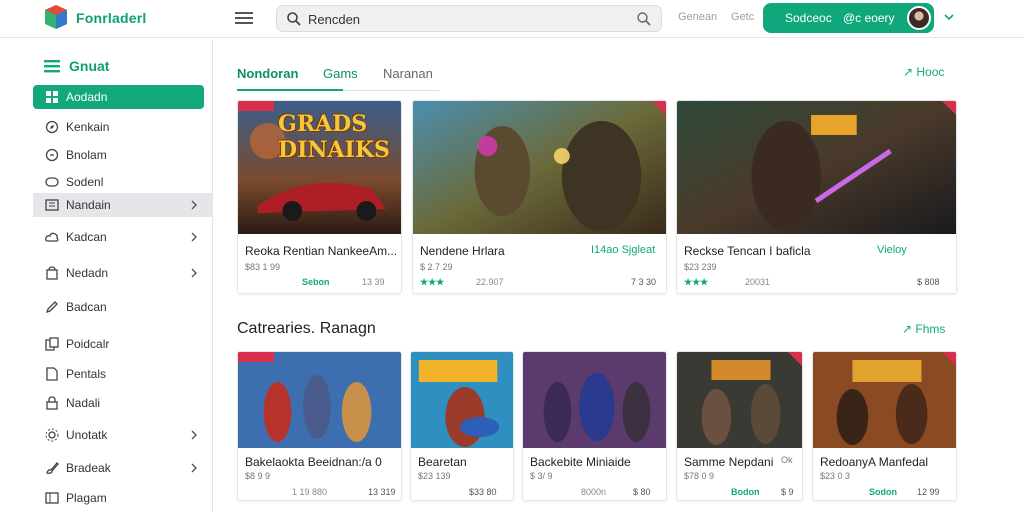 This screenshot has width=1024, height=512. I want to click on sidebar-item-plagam: Plagam, so click(123, 498).